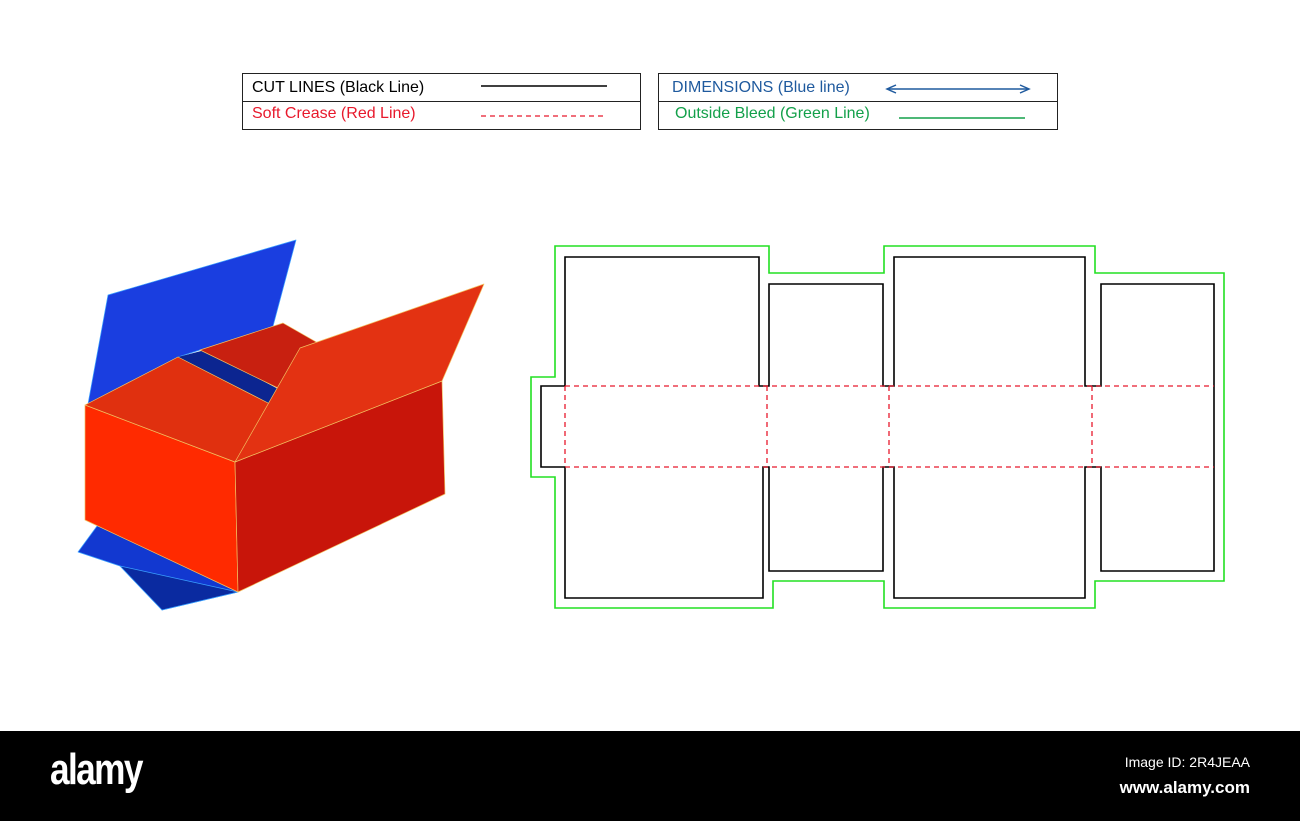 Image resolution: width=1300 pixels, height=821 pixels. Describe the element at coordinates (1187, 762) in the screenshot. I see `image-id: Image ID: 2R4JEAA` at that location.